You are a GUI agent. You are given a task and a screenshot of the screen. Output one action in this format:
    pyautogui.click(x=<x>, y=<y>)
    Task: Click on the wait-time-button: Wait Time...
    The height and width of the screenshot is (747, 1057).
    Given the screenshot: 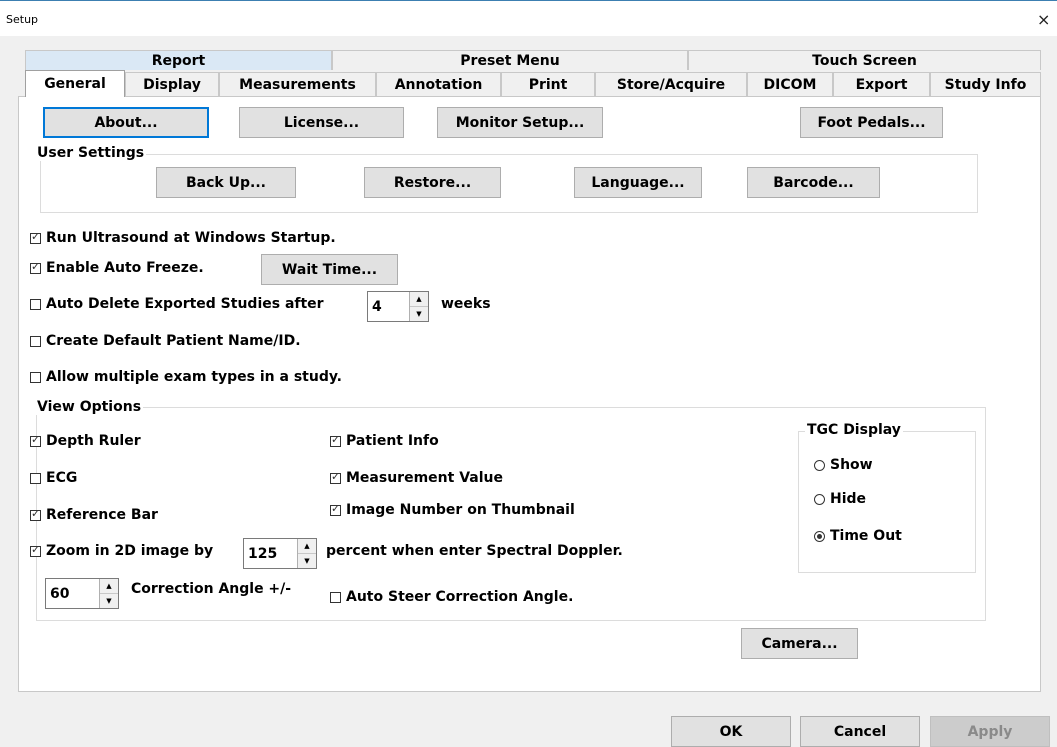 What is the action you would take?
    pyautogui.click(x=329, y=269)
    